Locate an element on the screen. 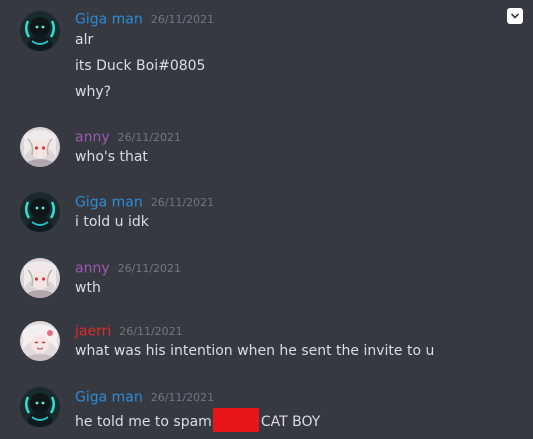 The width and height of the screenshot is (533, 439). message-text: its Duck Boi#0805 is located at coordinates (140, 66).